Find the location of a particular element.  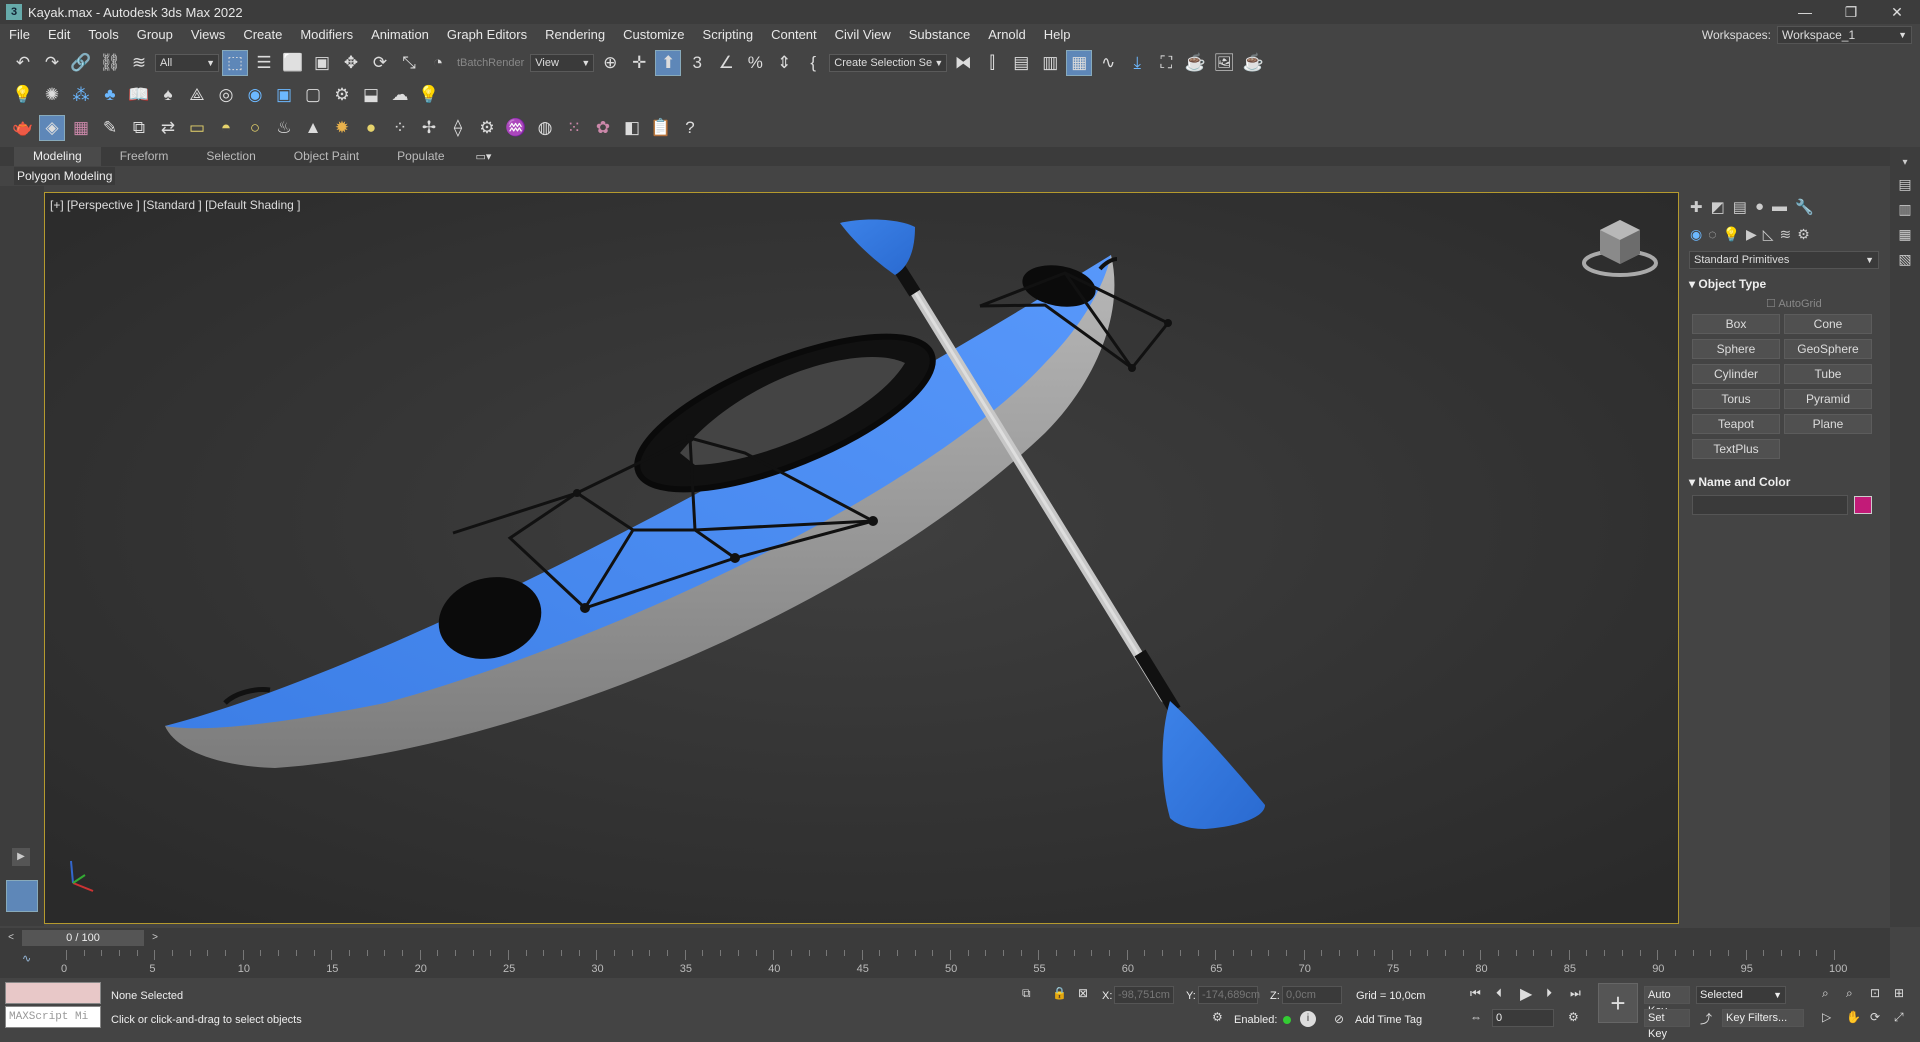

key-mode-toggle-icon: ⇔ is located at coordinates (1476, 1017).